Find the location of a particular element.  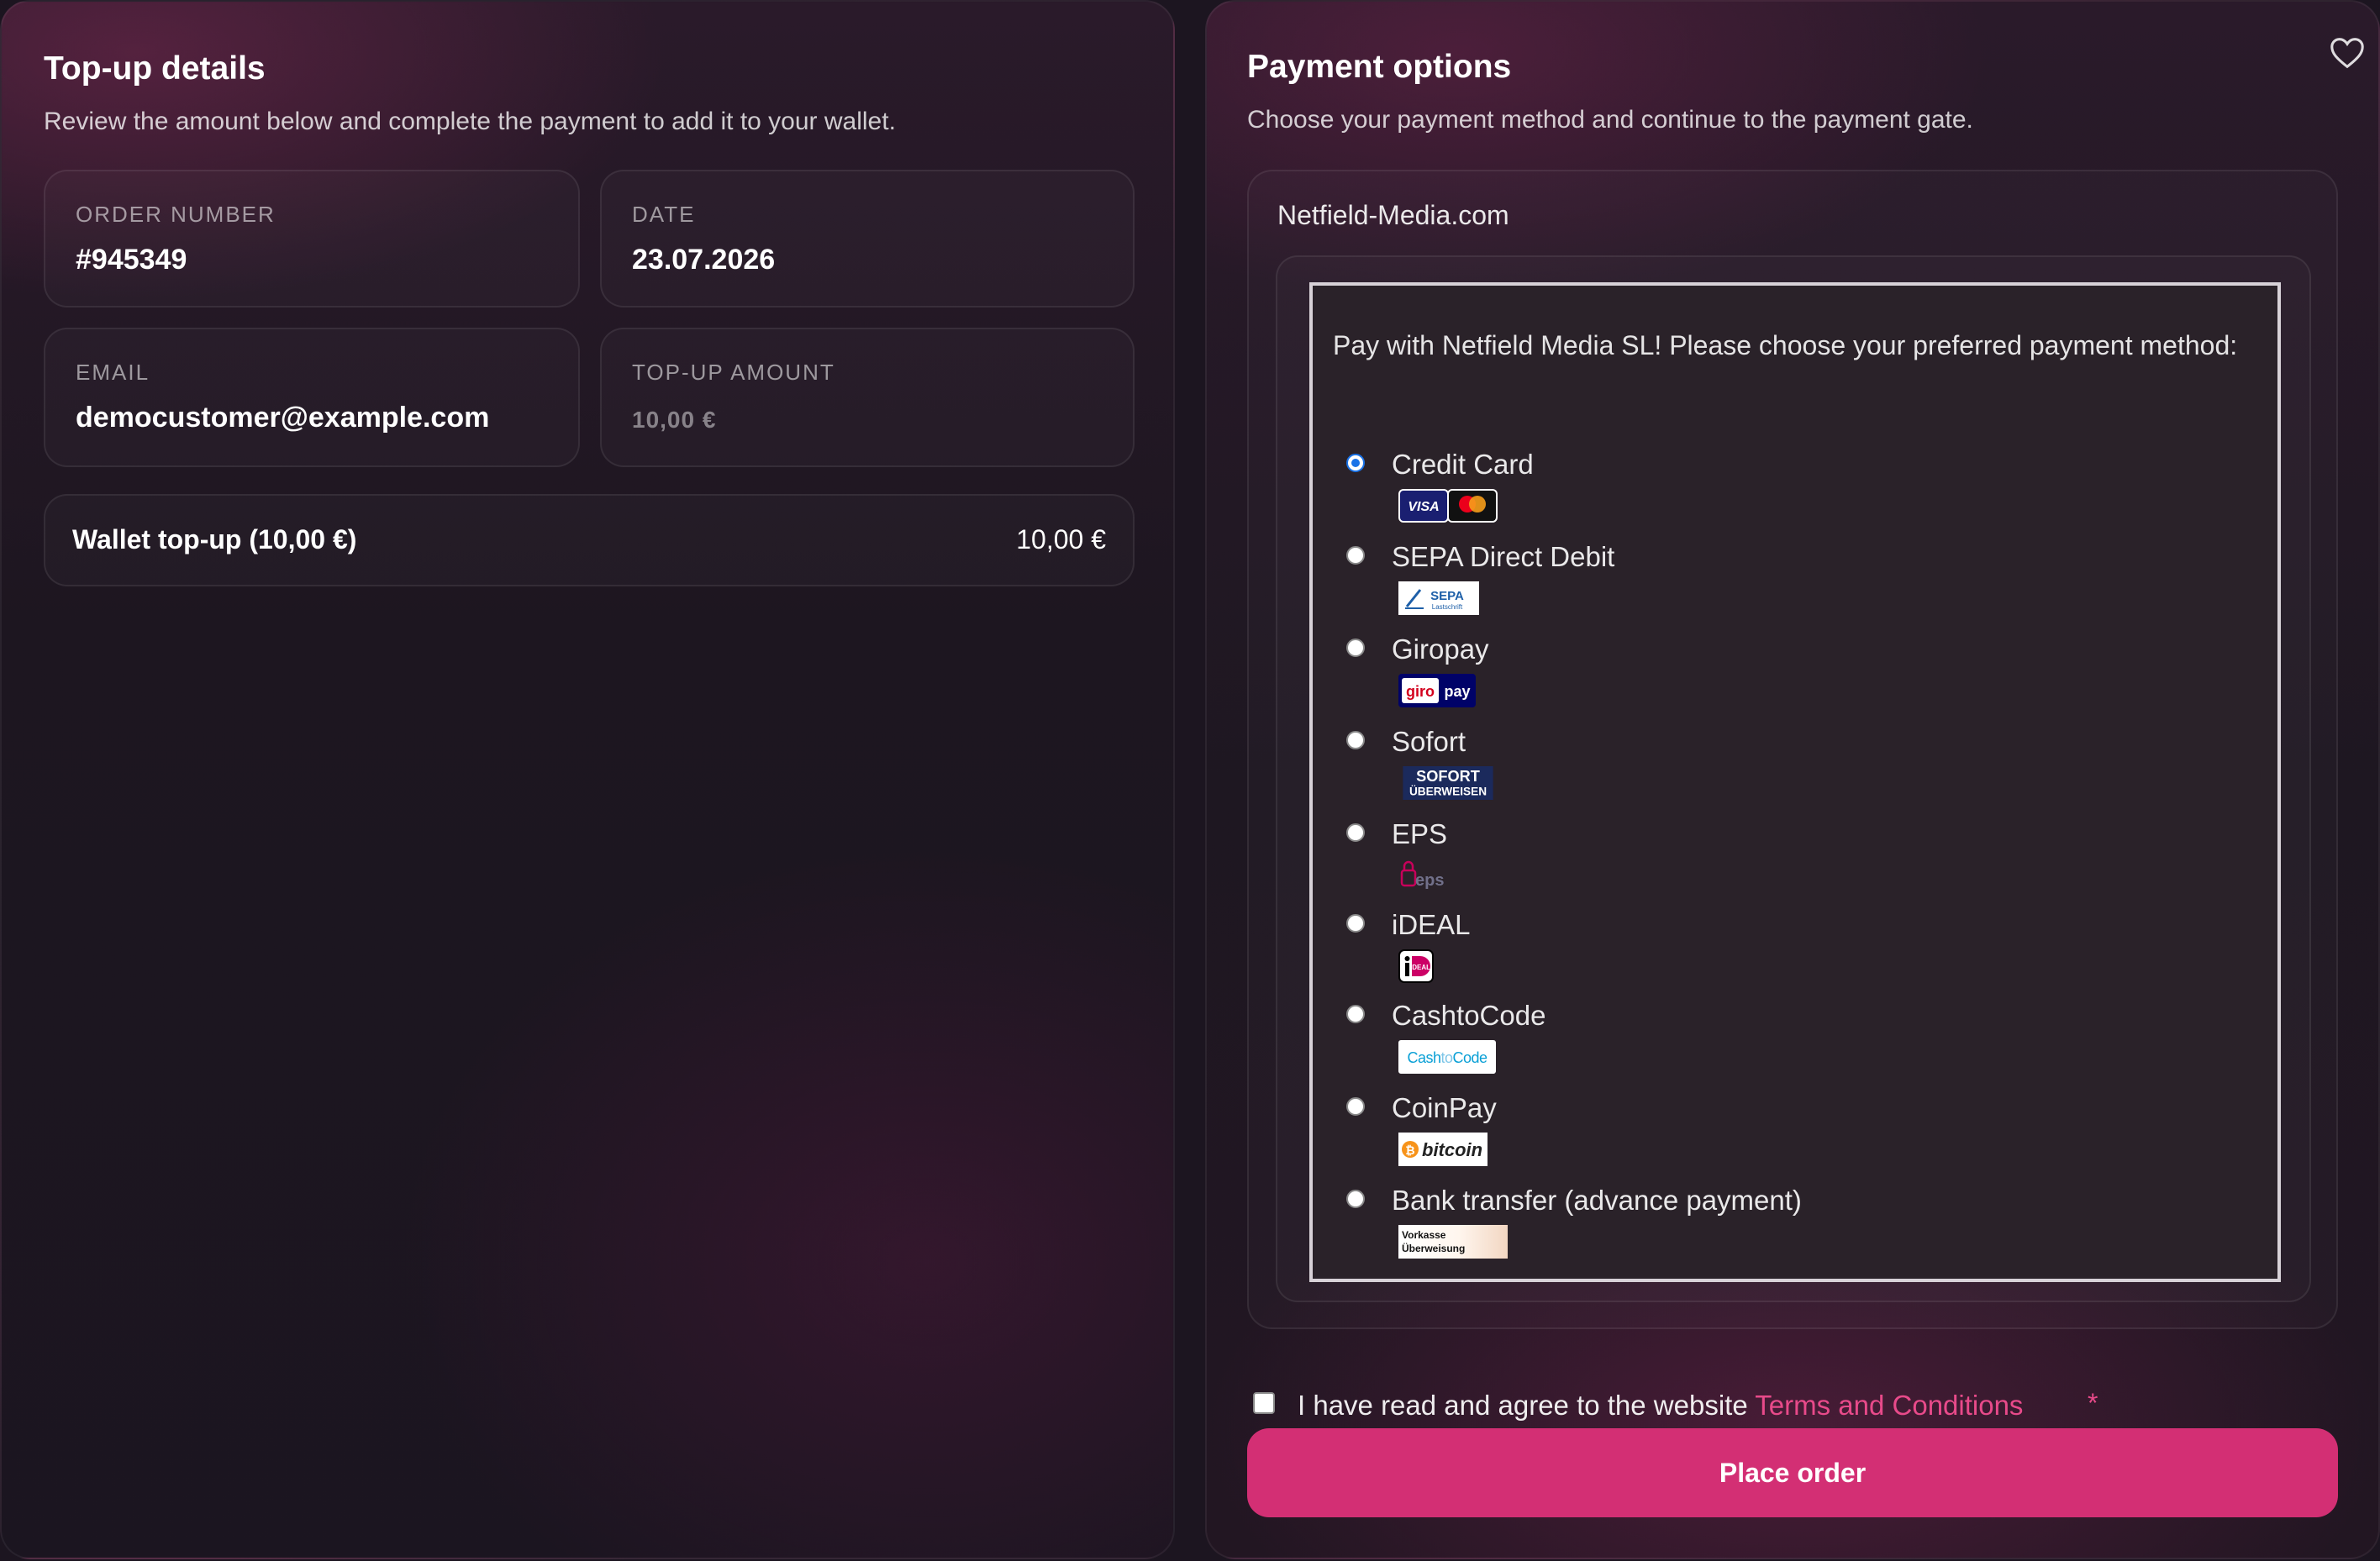

credit-card-label: Credit Card is located at coordinates (1463, 464).